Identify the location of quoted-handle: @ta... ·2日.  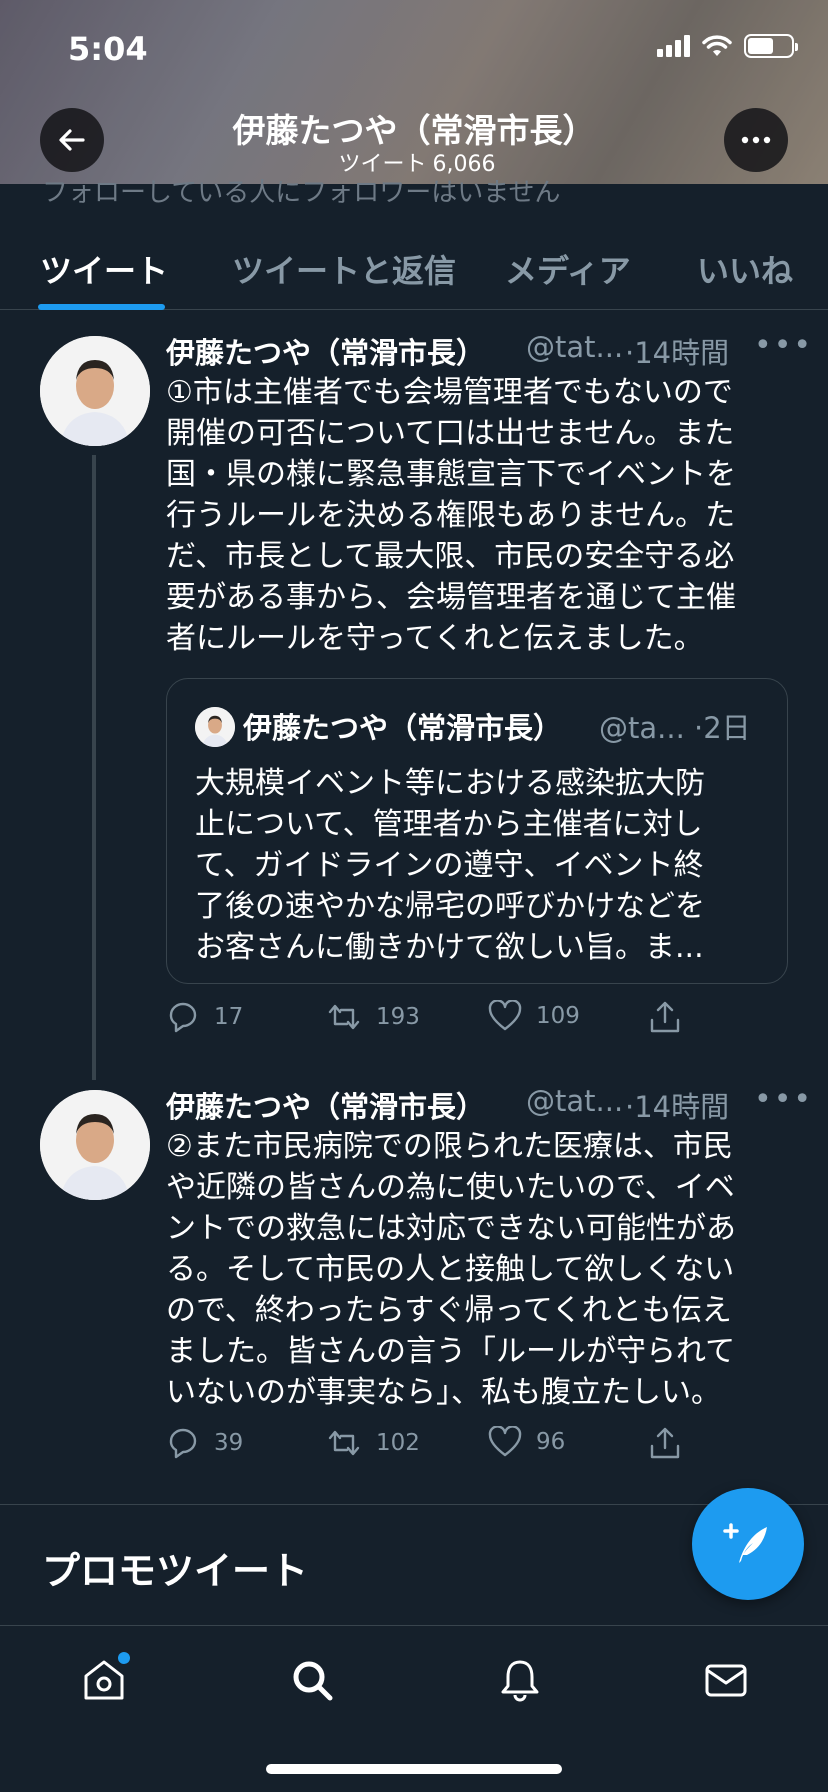
(675, 728).